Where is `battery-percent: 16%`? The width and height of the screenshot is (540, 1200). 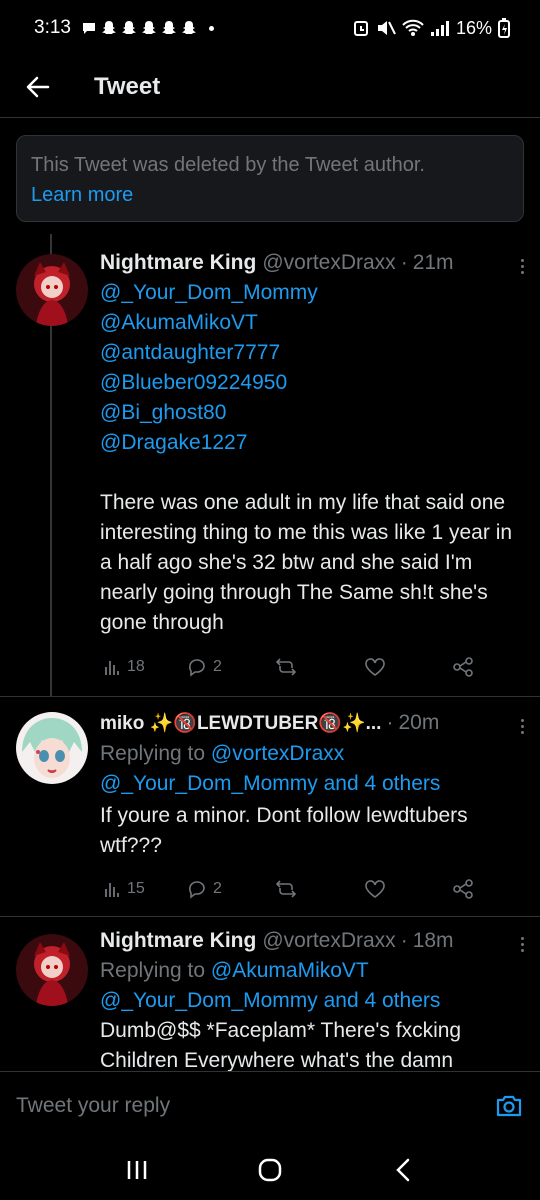
battery-percent: 16% is located at coordinates (473, 27).